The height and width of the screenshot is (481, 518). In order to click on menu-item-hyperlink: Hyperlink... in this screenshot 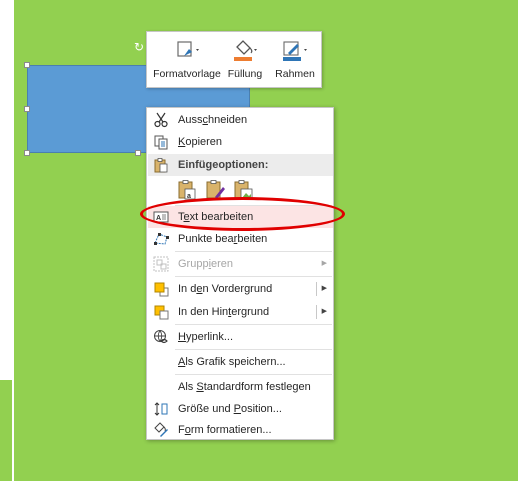, I will do `click(240, 337)`.